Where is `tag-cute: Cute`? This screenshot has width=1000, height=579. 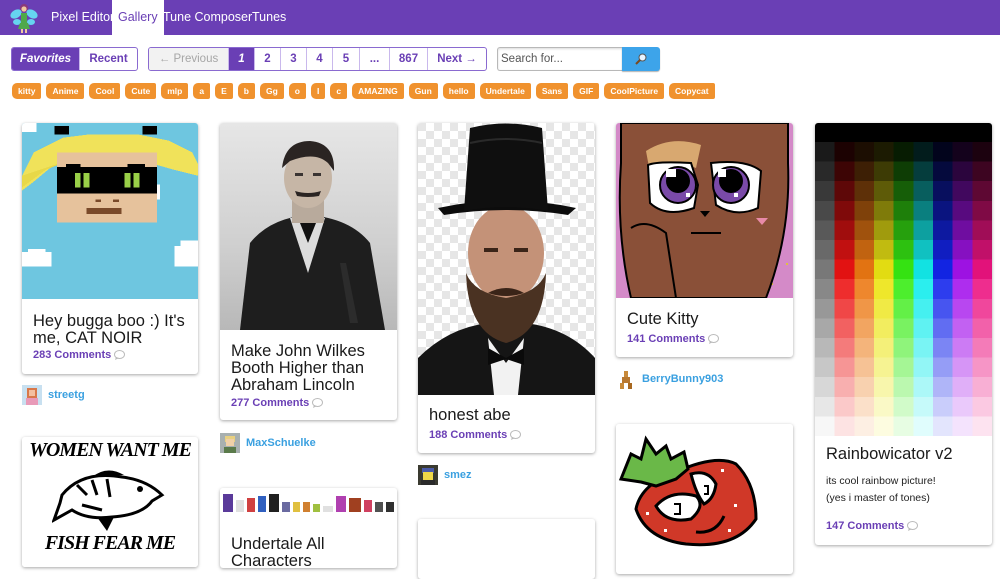
tag-cute: Cute is located at coordinates (141, 91).